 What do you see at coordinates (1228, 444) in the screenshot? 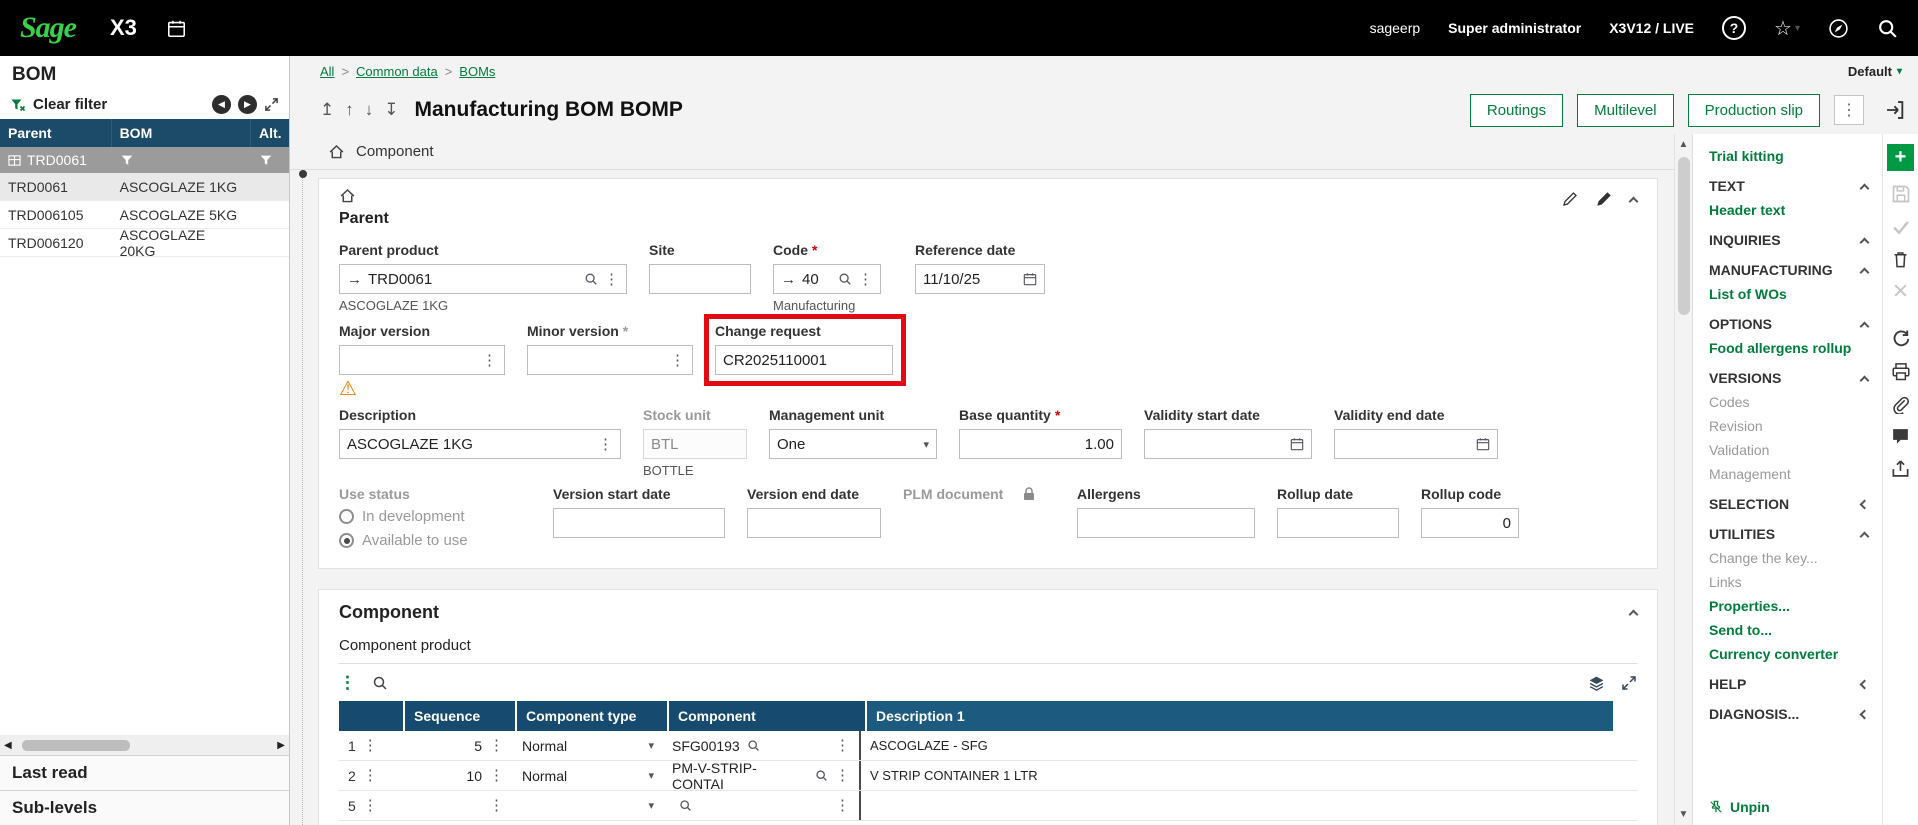
I see `validity-start-date-input` at bounding box center [1228, 444].